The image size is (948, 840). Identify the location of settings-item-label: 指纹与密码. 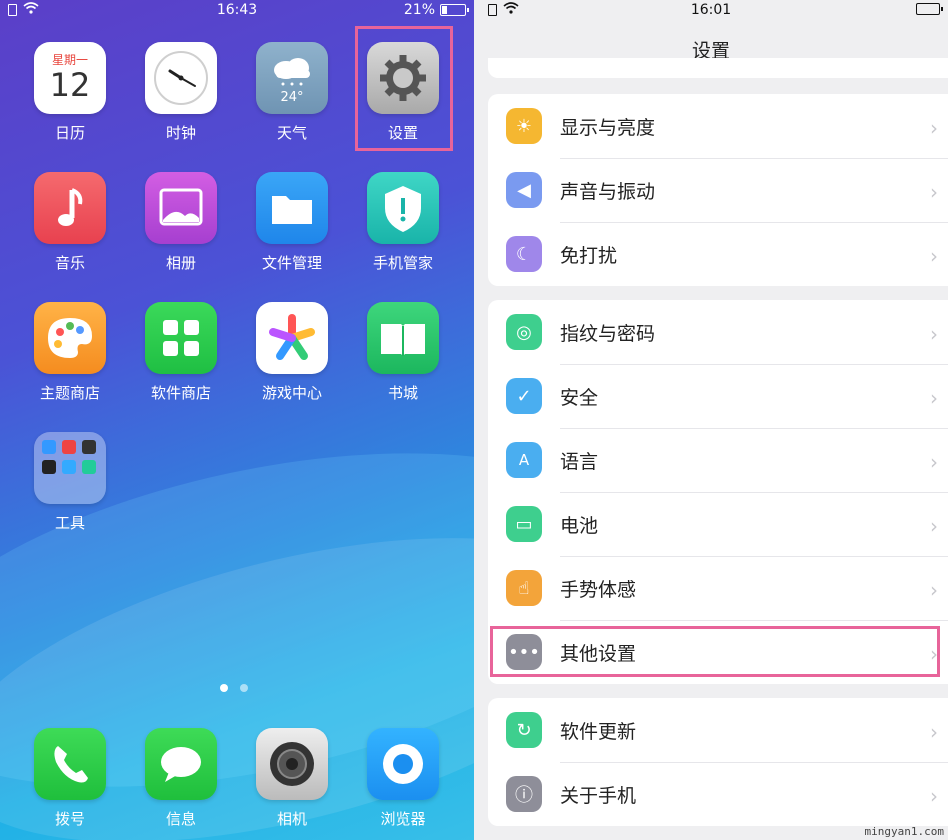
(608, 333).